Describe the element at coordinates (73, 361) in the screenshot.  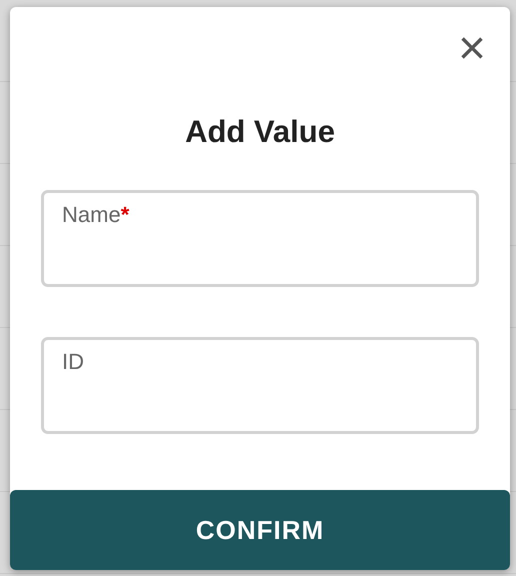
I see `field-label: ID` at that location.